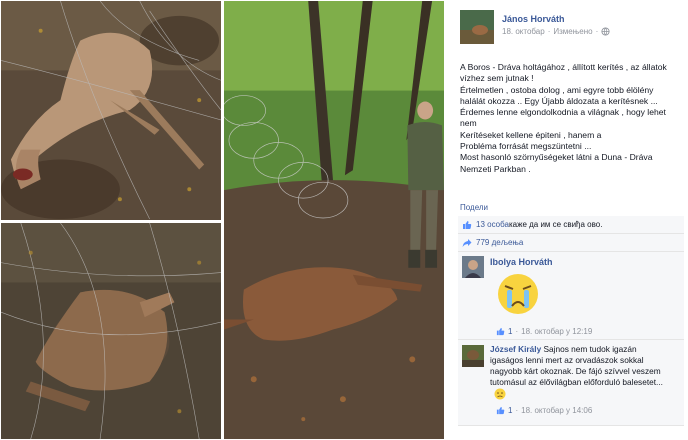 The image size is (688, 440). Describe the element at coordinates (556, 331) in the screenshot. I see `comment-date: 18. октобар у 12:19` at that location.